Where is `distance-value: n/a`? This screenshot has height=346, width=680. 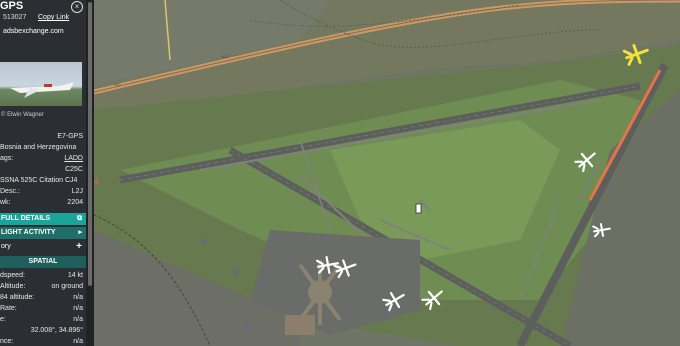 distance-value: n/a is located at coordinates (78, 341).